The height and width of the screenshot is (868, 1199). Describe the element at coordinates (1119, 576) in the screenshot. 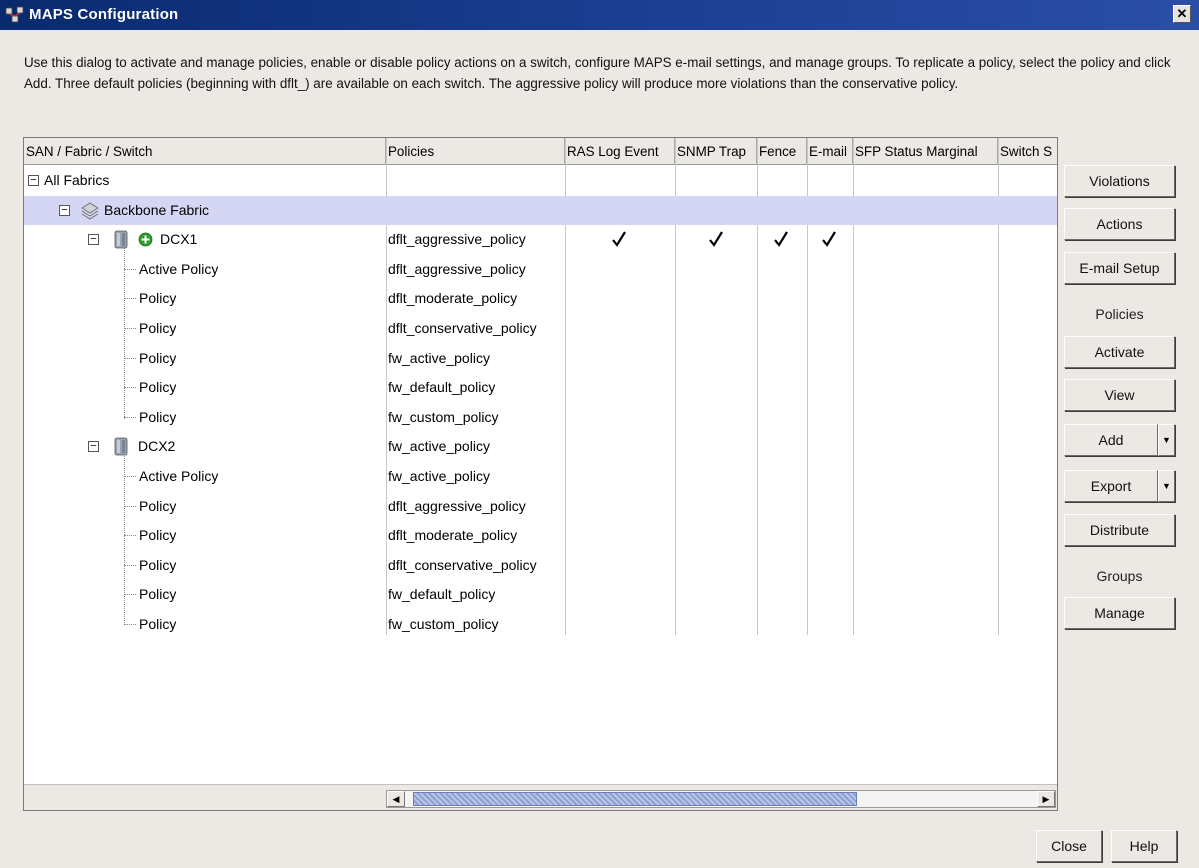

I see `groups-section-label: Groups` at that location.